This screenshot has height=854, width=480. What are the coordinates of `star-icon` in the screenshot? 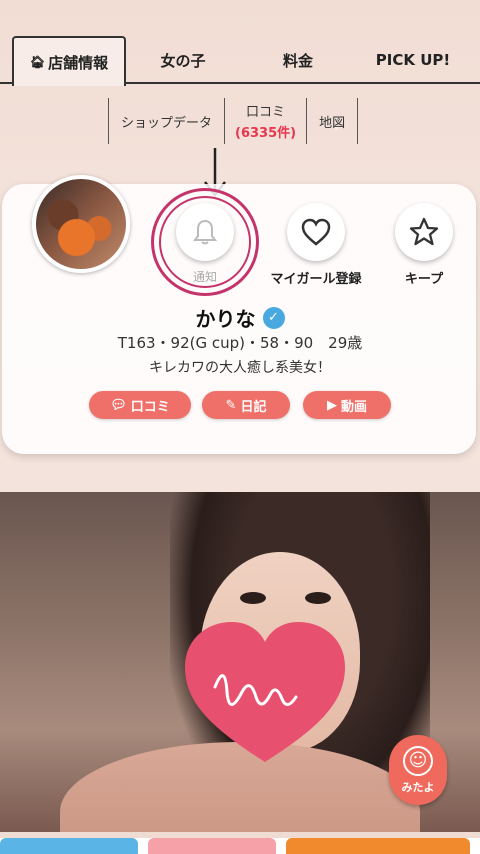 It's located at (424, 231).